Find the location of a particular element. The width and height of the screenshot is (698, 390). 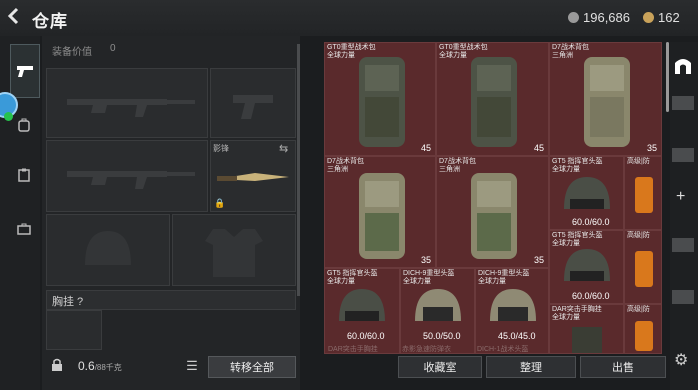

sort-button: 整理 is located at coordinates (531, 367).